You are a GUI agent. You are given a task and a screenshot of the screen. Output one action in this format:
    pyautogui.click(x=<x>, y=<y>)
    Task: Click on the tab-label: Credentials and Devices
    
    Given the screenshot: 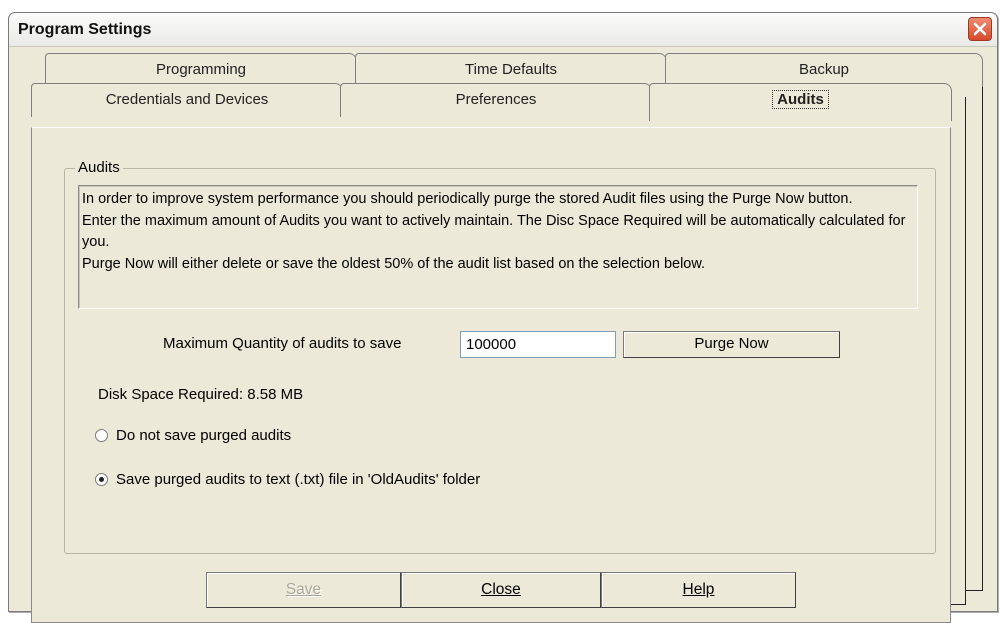 What is the action you would take?
    pyautogui.click(x=187, y=99)
    